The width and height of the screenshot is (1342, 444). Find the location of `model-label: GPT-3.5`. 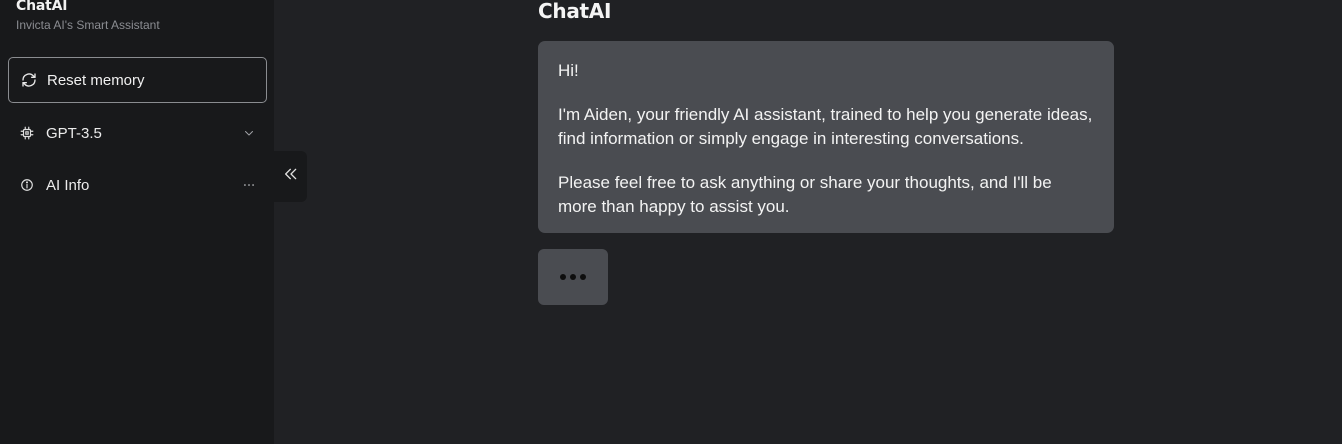

model-label: GPT-3.5 is located at coordinates (74, 133).